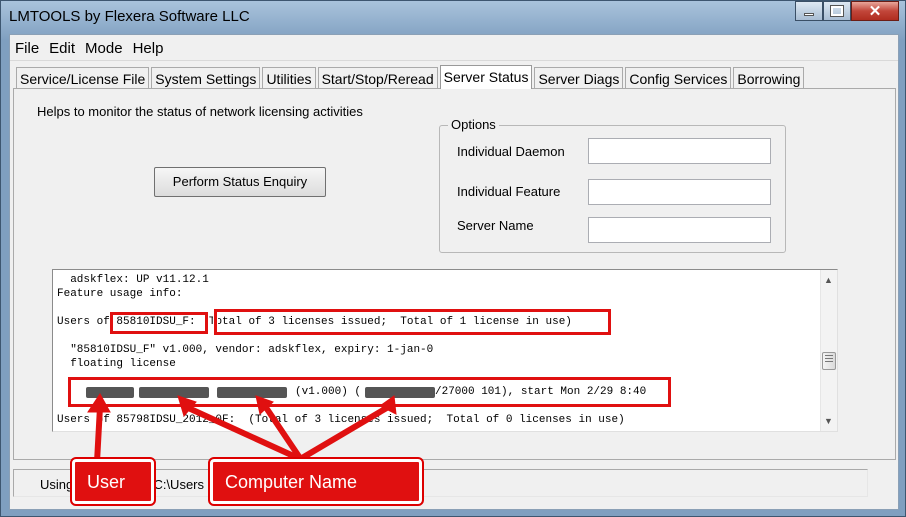 This screenshot has width=906, height=517. Describe the element at coordinates (511, 151) in the screenshot. I see `individual-daemon-label: Individual Daemon` at that location.